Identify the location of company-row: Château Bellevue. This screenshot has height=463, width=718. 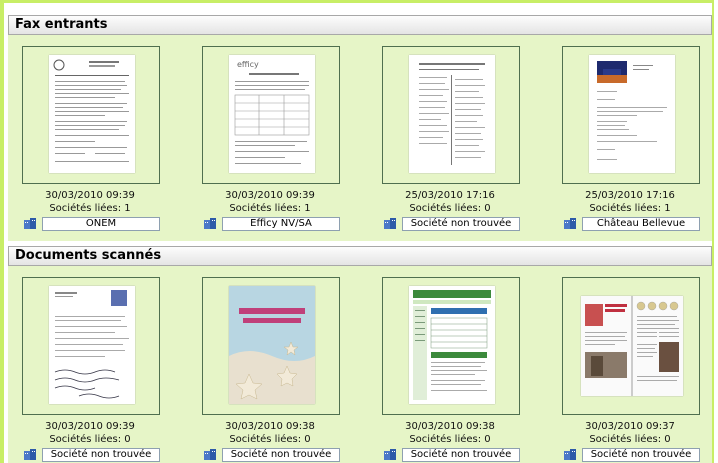
(630, 224).